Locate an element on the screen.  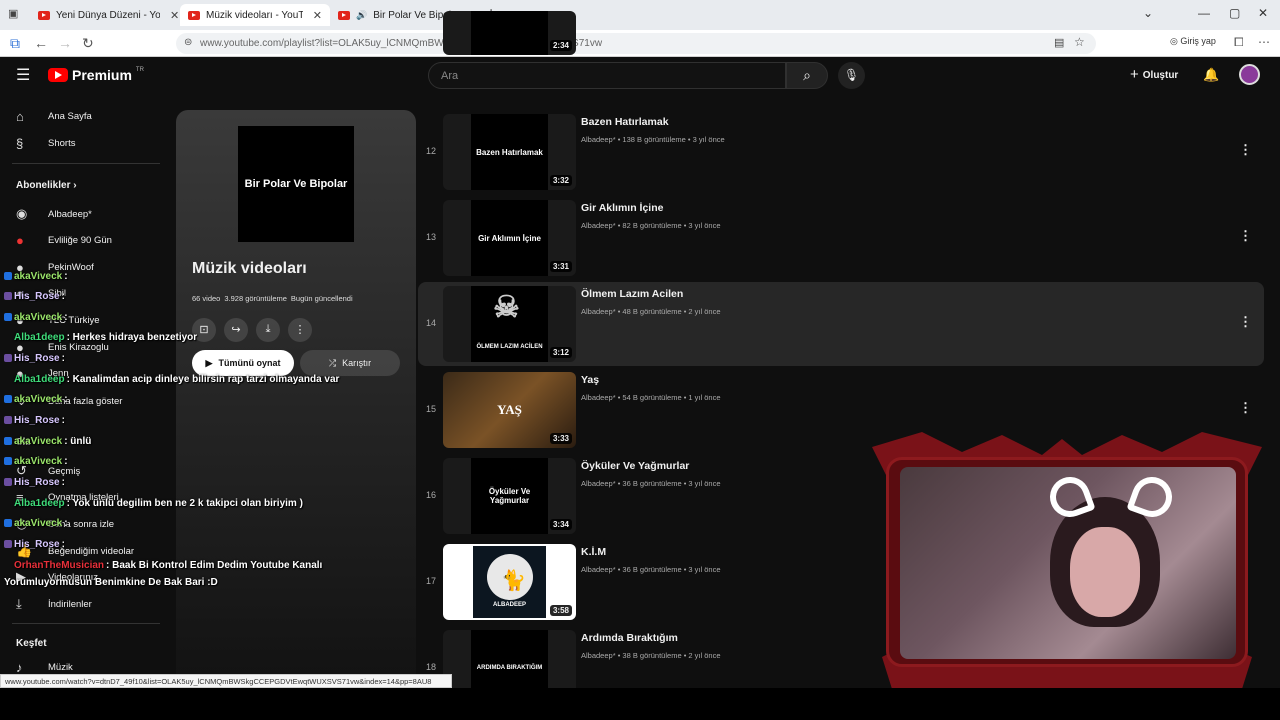
list-item: 2:34 is located at coordinates (841, 57).